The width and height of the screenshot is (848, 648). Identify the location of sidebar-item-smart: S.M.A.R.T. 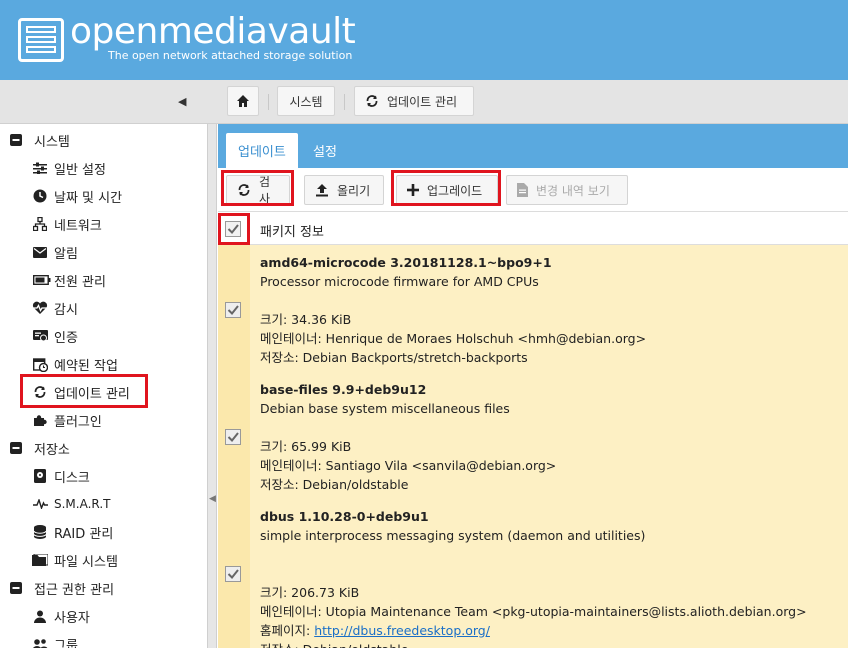
(71, 504).